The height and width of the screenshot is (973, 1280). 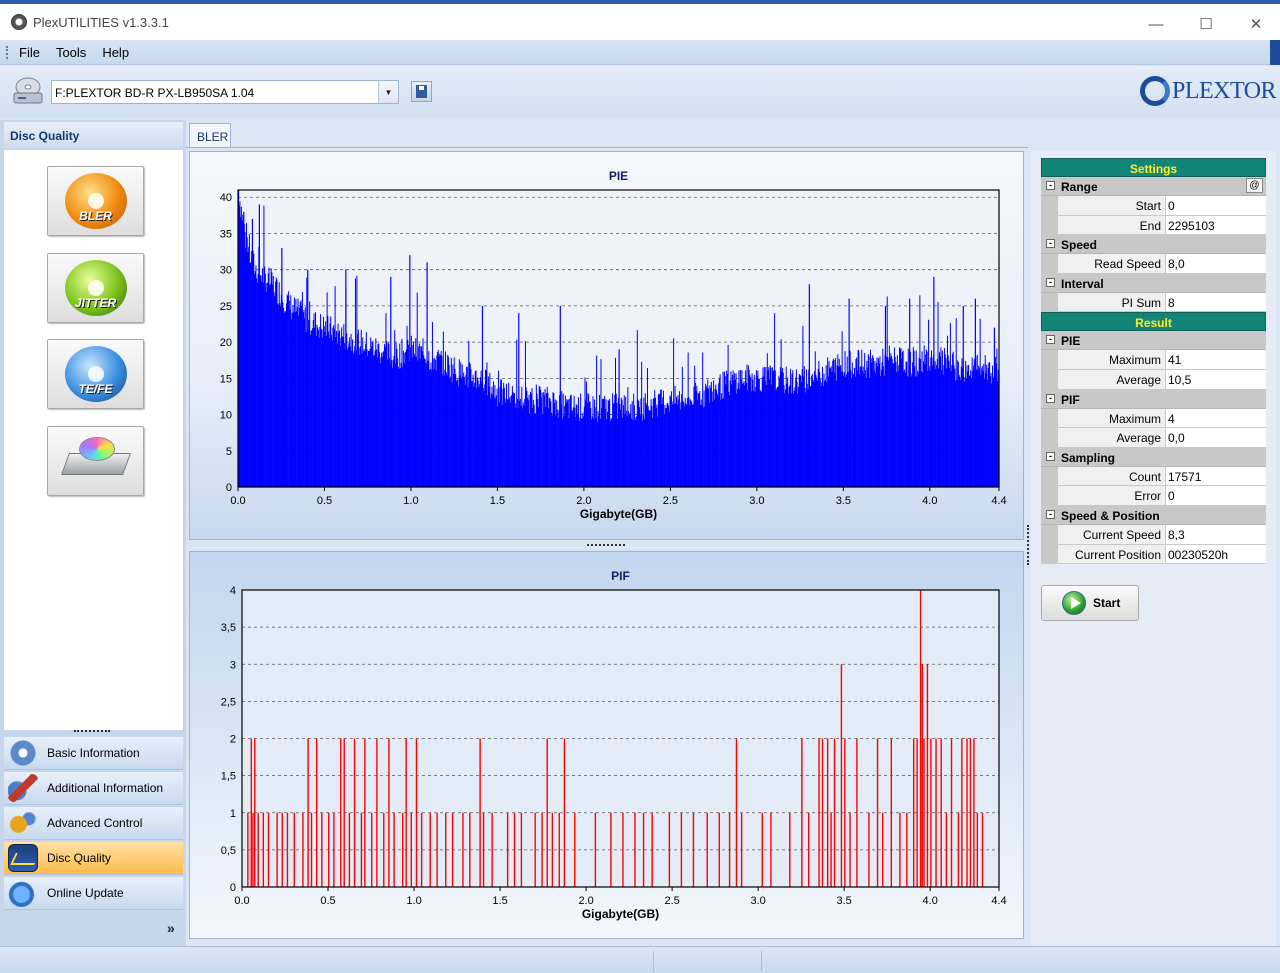 I want to click on property-value: 8,0, so click(x=1216, y=264).